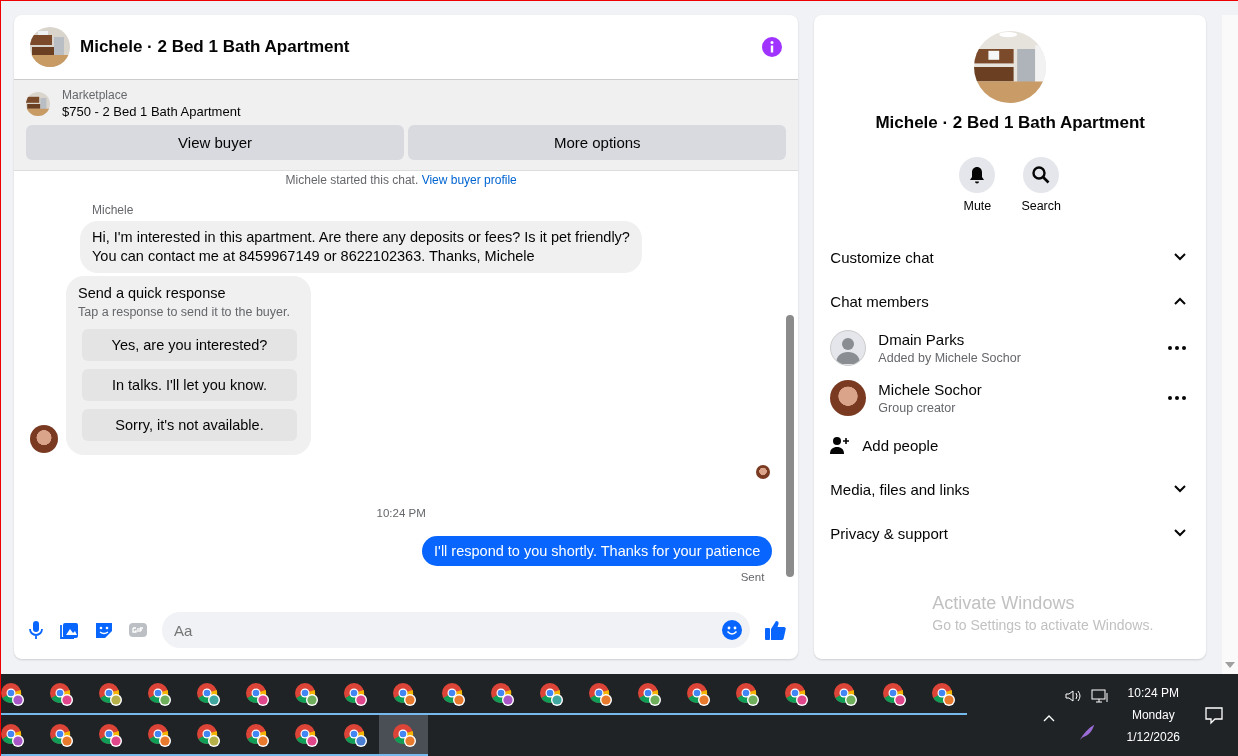  Describe the element at coordinates (1010, 301) in the screenshot. I see `section-header: Chat members` at that location.